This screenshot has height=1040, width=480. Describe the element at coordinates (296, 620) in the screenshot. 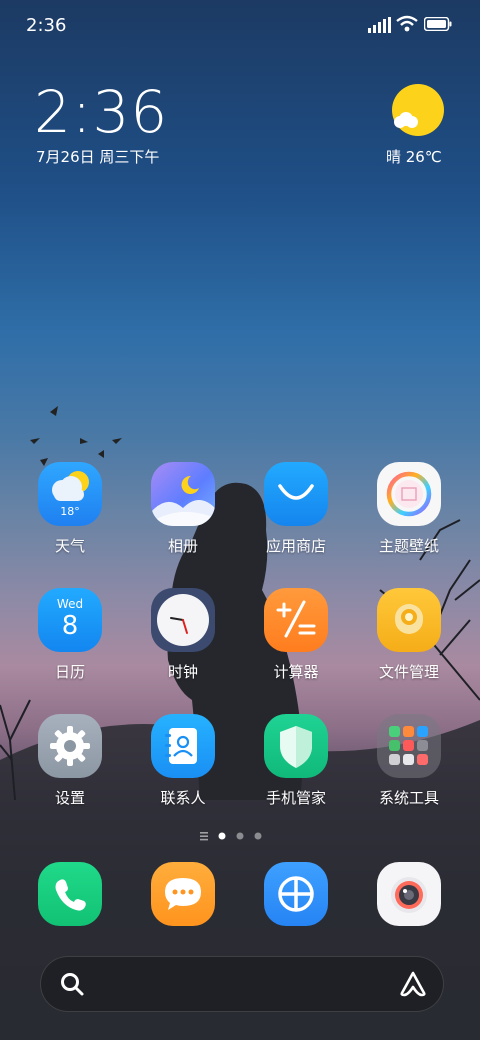

I see `calculator-icon` at that location.